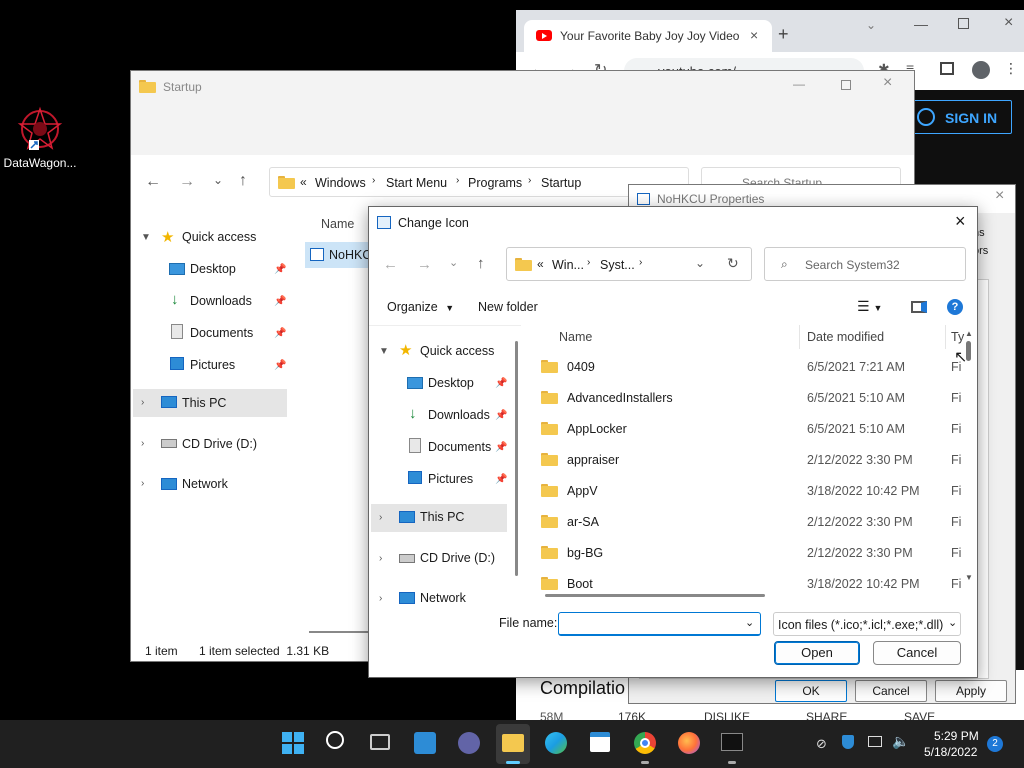  Describe the element at coordinates (733, 263) in the screenshot. I see `refresh-icon: ↻` at that location.